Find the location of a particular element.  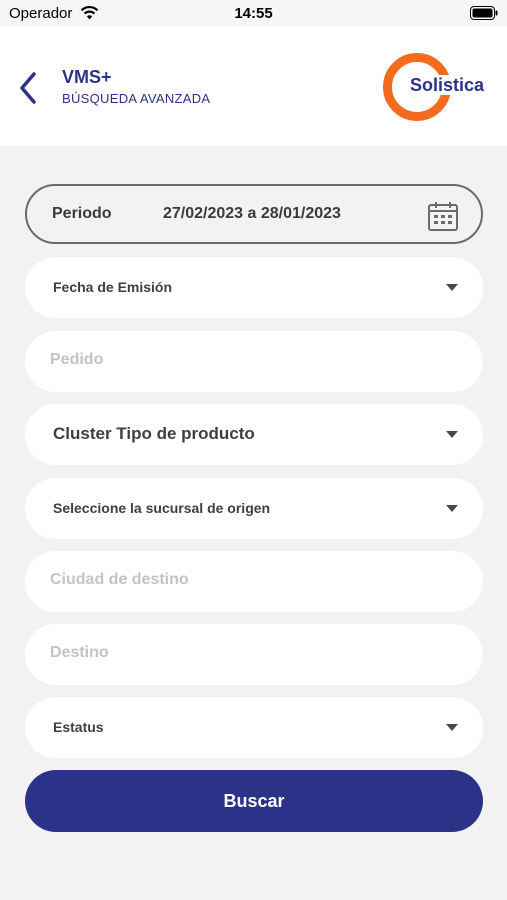

logo-text: Solistica is located at coordinates (447, 85).